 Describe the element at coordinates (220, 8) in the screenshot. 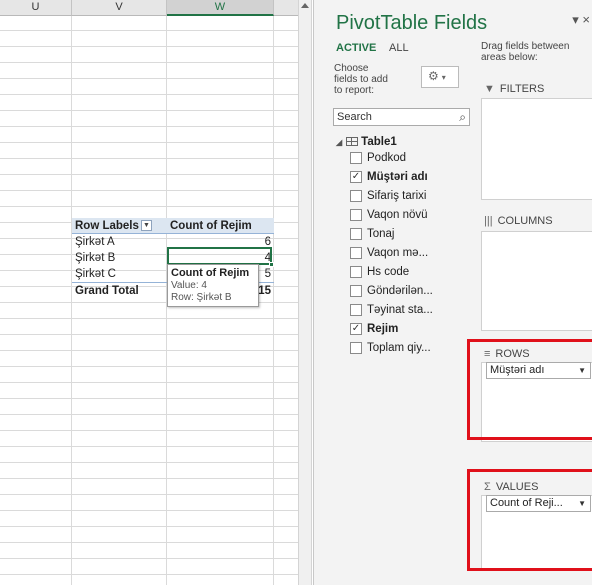

I see `column-header-w: W` at that location.